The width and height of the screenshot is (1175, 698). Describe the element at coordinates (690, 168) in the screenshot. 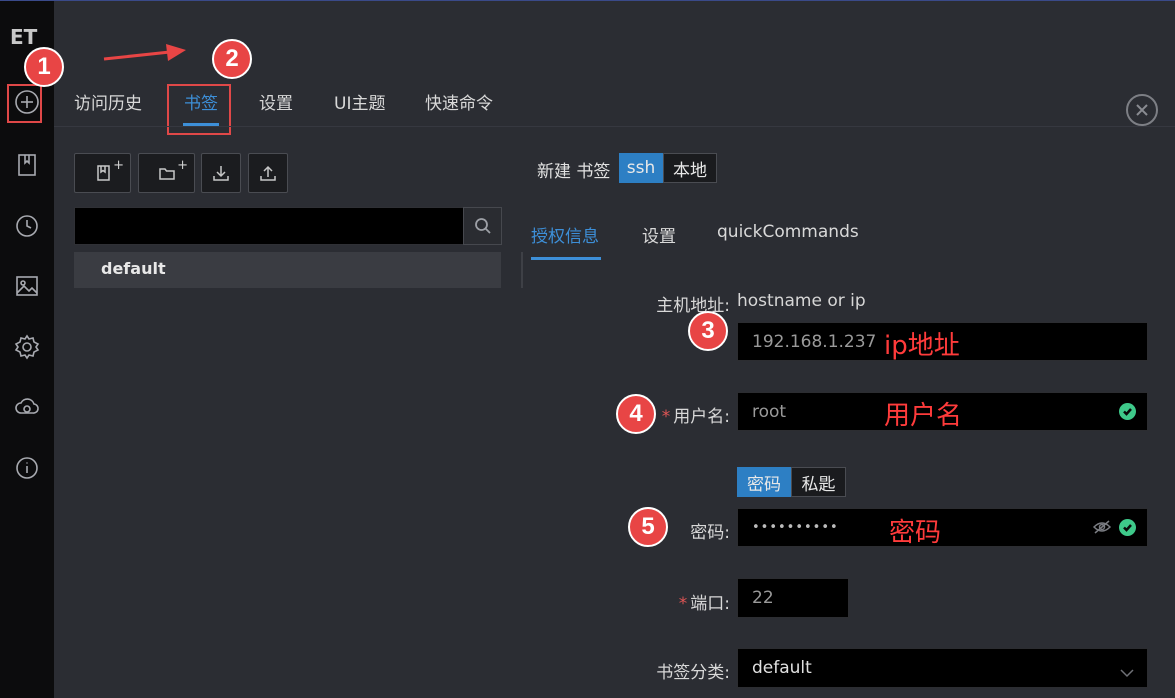

I see `type-local-button: 本地` at that location.